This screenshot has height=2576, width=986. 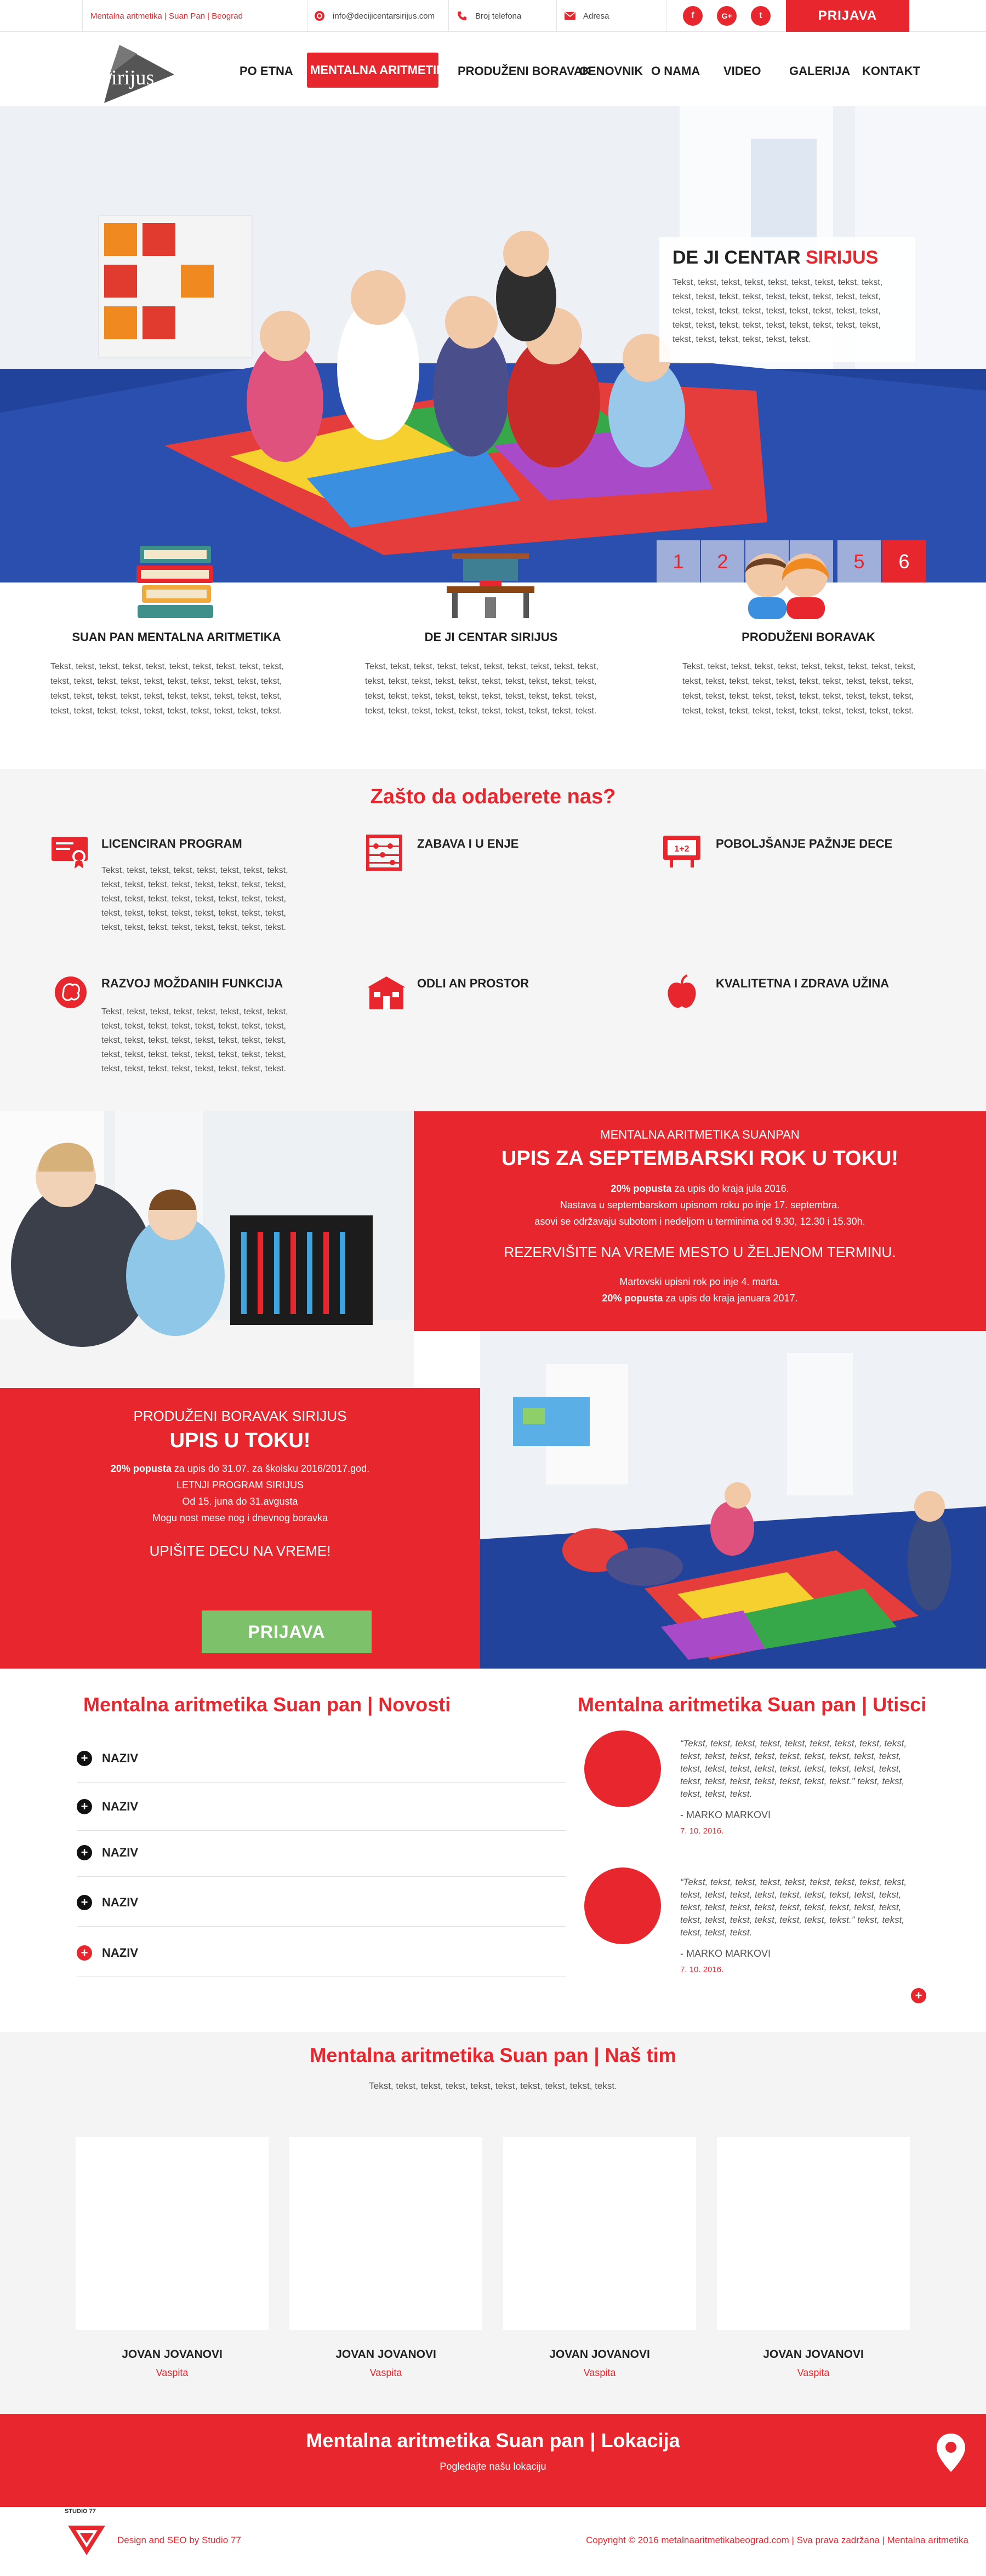 What do you see at coordinates (491, 585) in the screenshot?
I see `desk-icon` at bounding box center [491, 585].